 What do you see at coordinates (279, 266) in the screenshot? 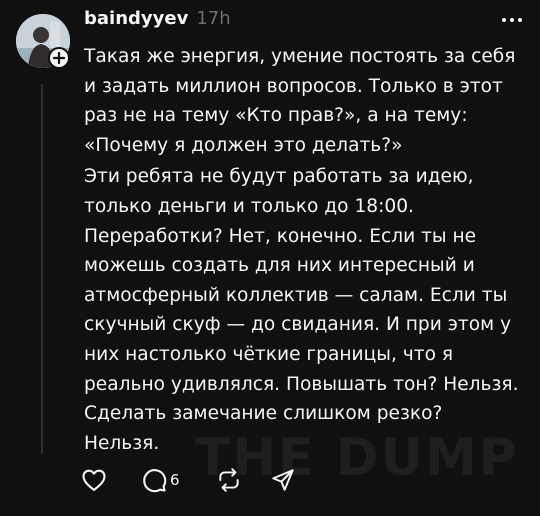
I see `text-line: можешь создать для них интересный и` at bounding box center [279, 266].